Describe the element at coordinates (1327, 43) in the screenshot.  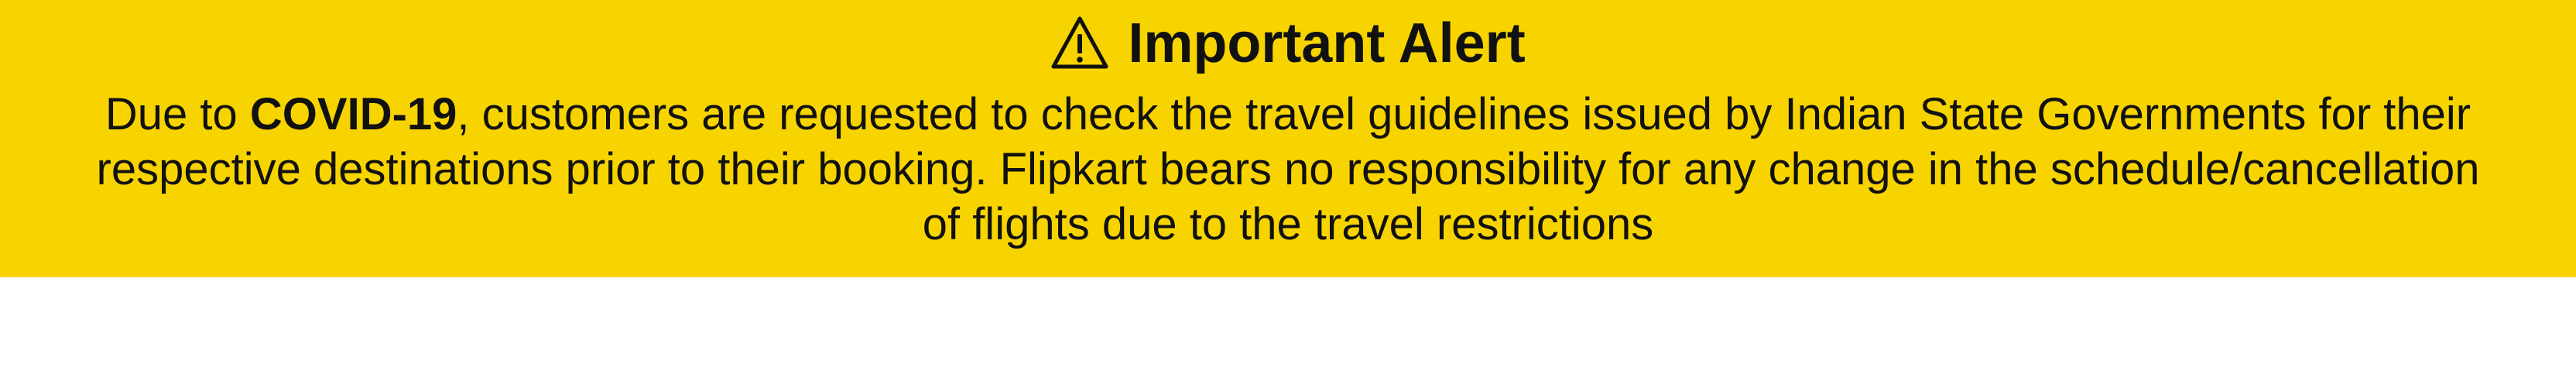
I see `alert-title: Important Alert` at that location.